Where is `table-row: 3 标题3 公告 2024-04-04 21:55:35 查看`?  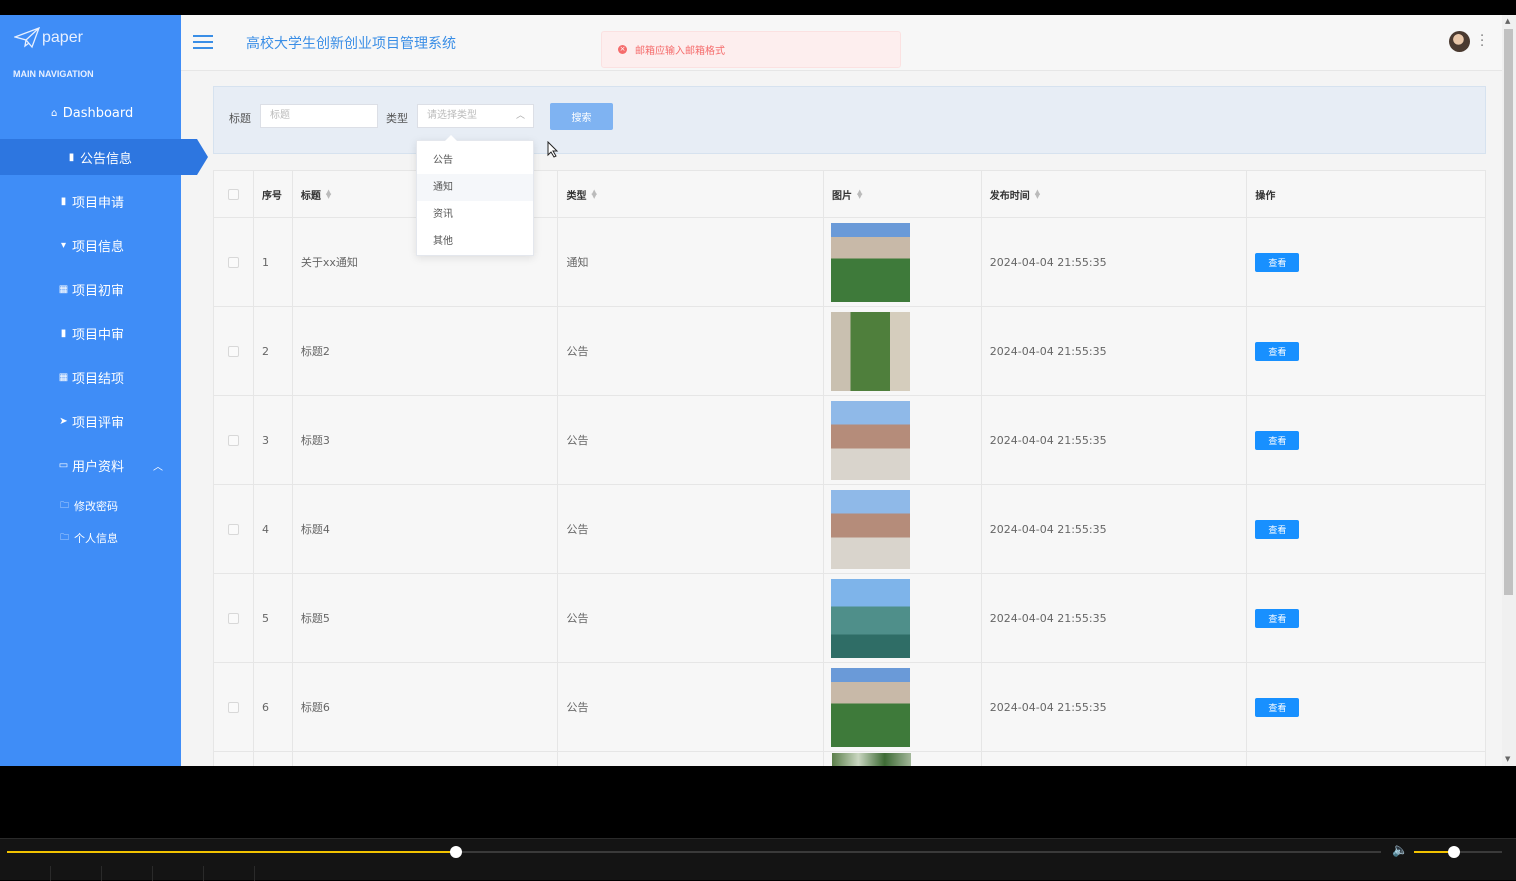 table-row: 3 标题3 公告 2024-04-04 21:55:35 查看 is located at coordinates (849, 440).